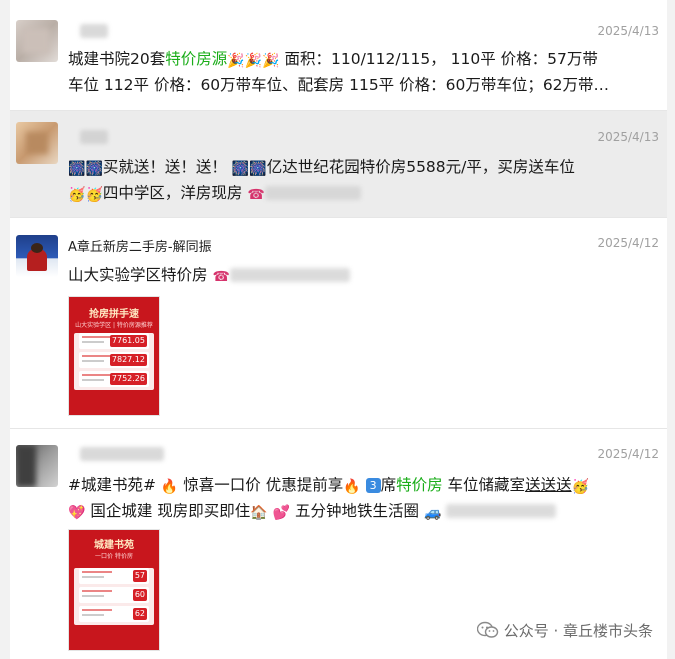  What do you see at coordinates (139, 614) in the screenshot?
I see `poster-price: 62` at bounding box center [139, 614].